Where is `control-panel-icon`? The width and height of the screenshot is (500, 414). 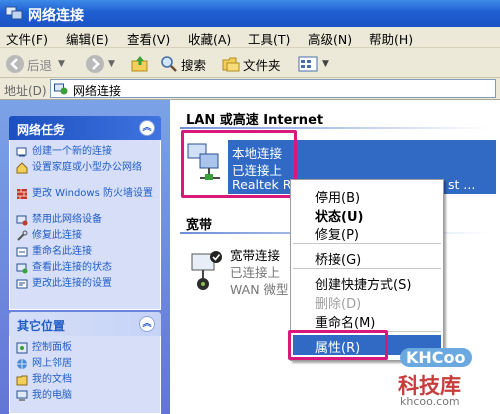 control-panel-icon is located at coordinates (22, 348).